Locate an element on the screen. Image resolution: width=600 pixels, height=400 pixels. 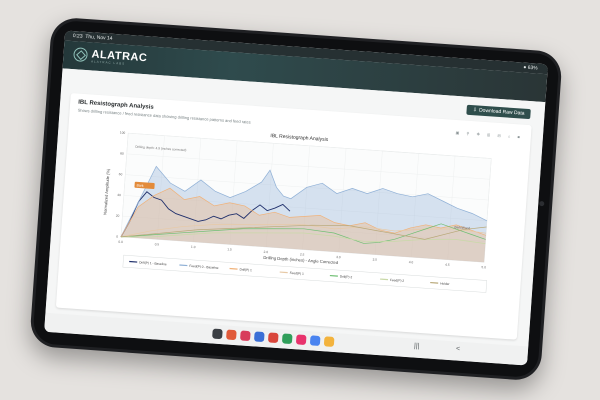
apps-grid-icon is located at coordinates (217, 334).